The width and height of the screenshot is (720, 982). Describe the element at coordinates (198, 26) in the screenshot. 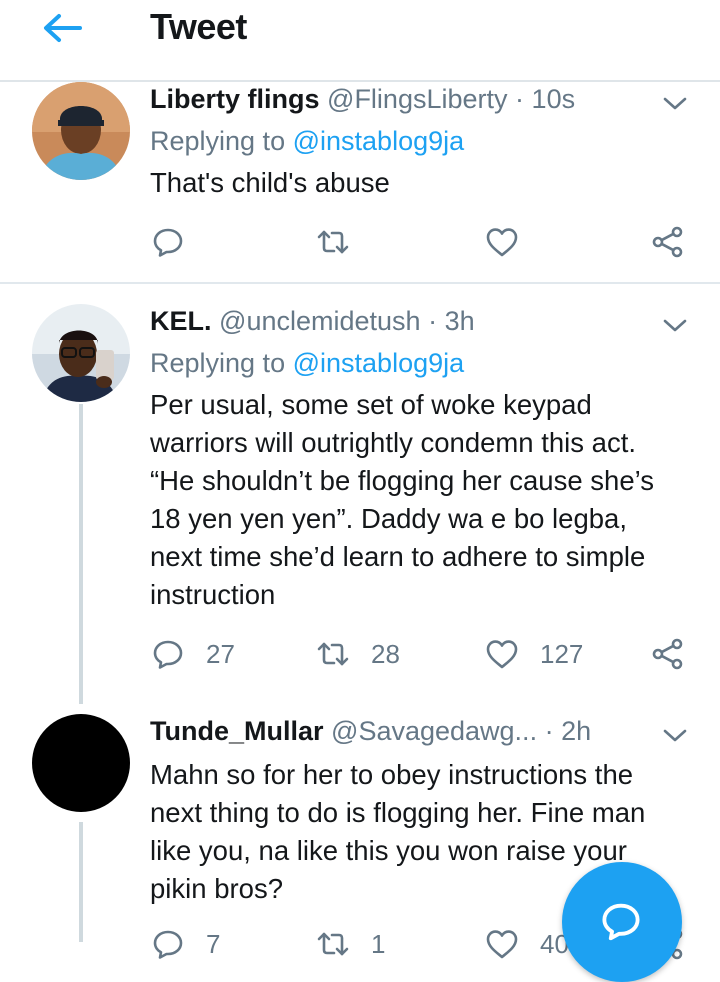

I see `page-title: Tweet` at that location.